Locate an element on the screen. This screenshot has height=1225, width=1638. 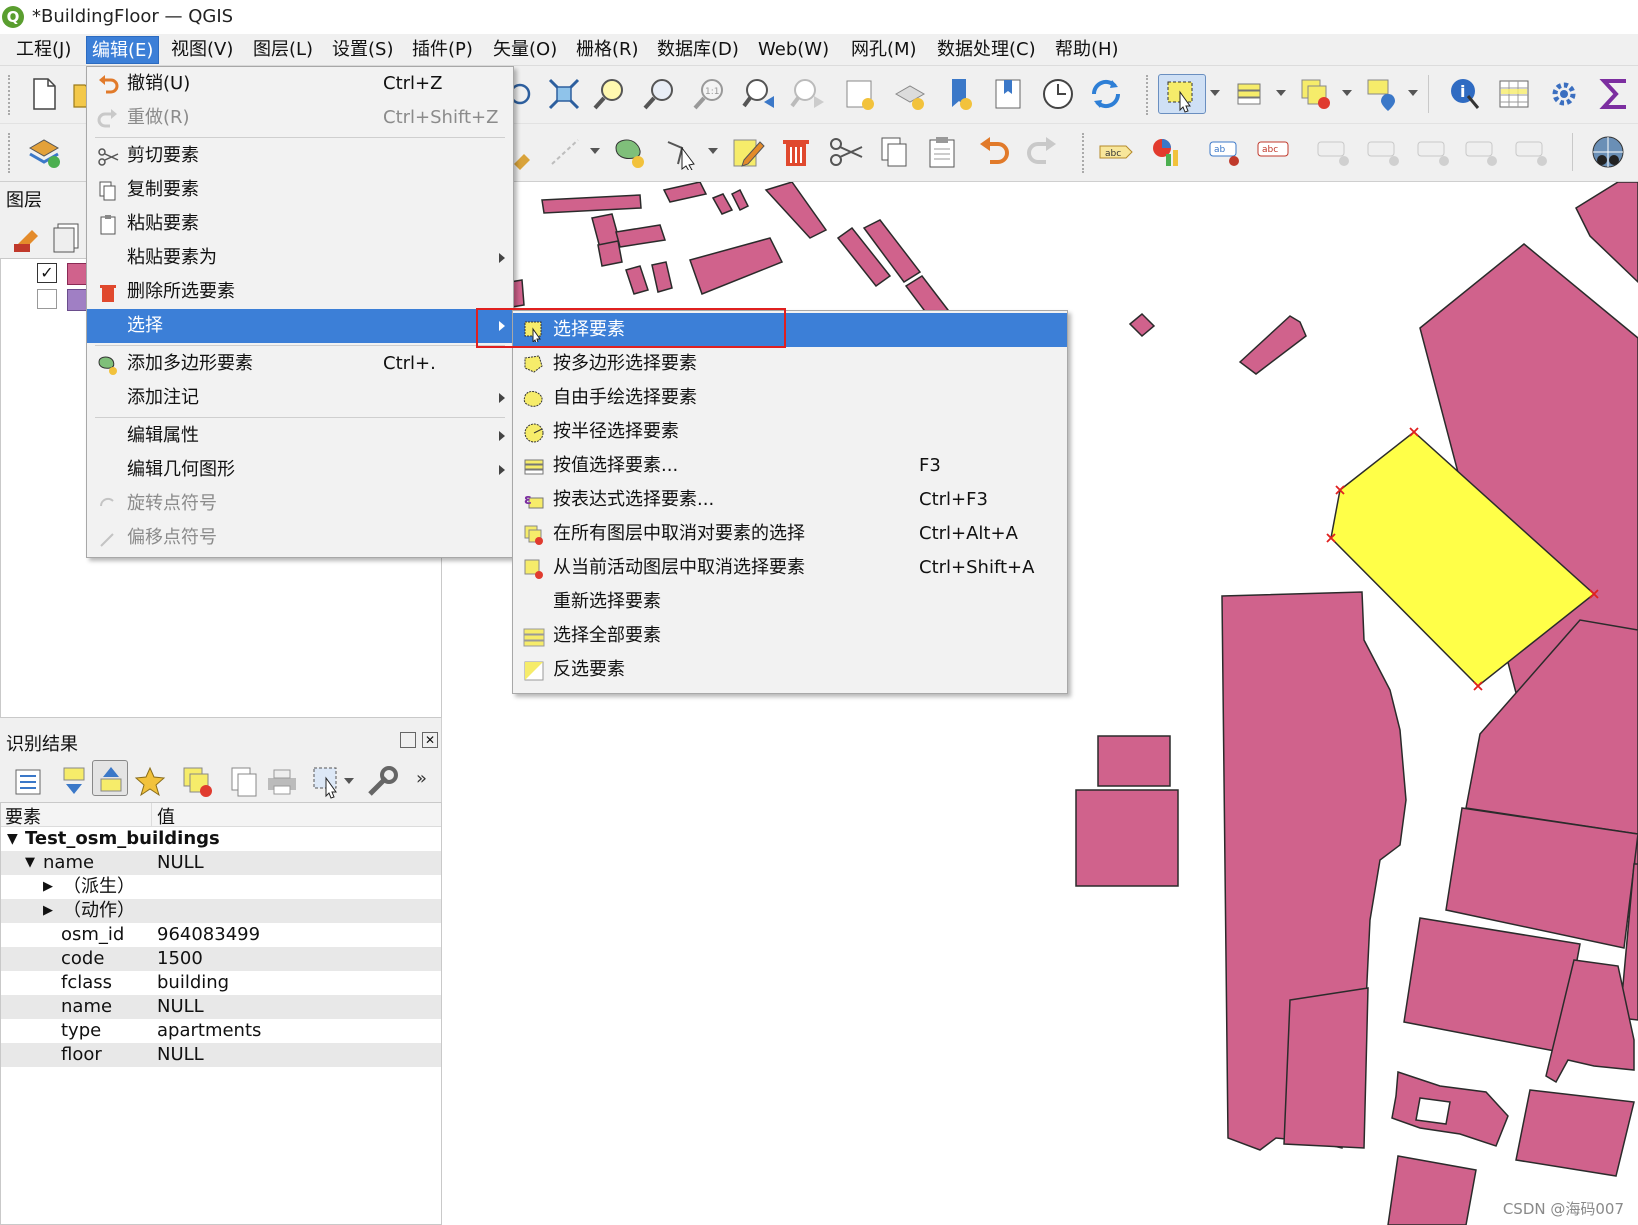
select-features-tool-icon is located at coordinates (1182, 94).